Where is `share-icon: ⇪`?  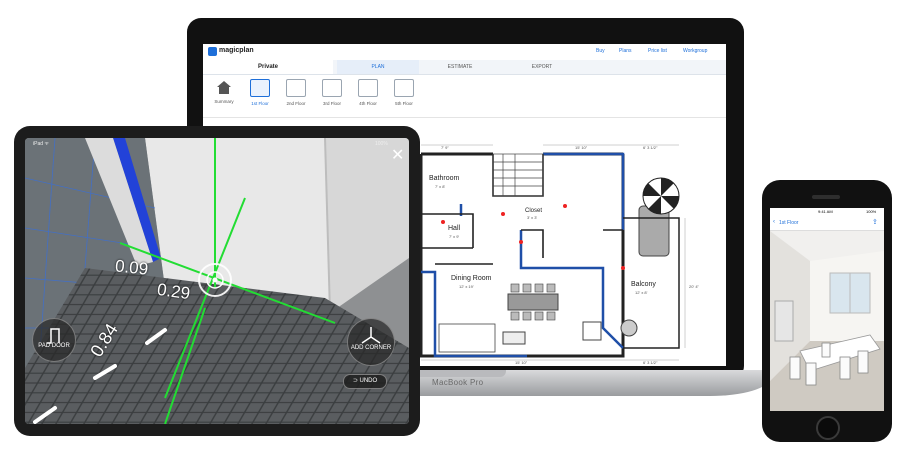 share-icon: ⇪ is located at coordinates (875, 222).